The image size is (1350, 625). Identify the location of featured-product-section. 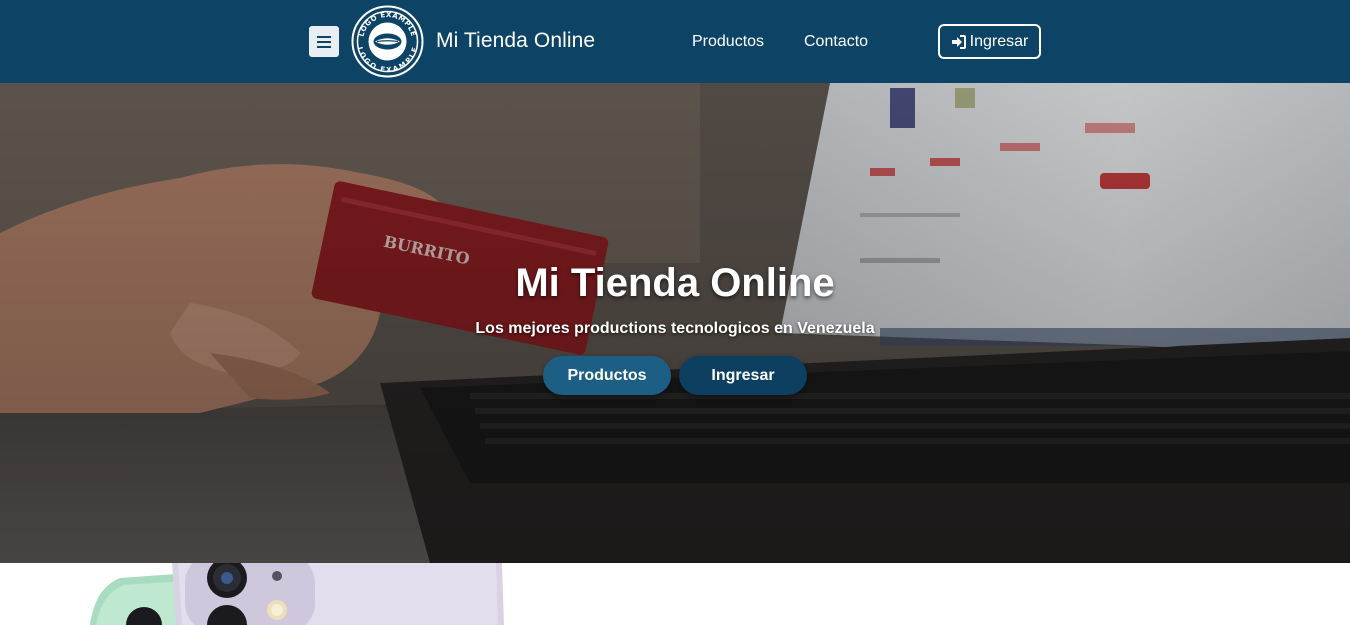
(675, 594).